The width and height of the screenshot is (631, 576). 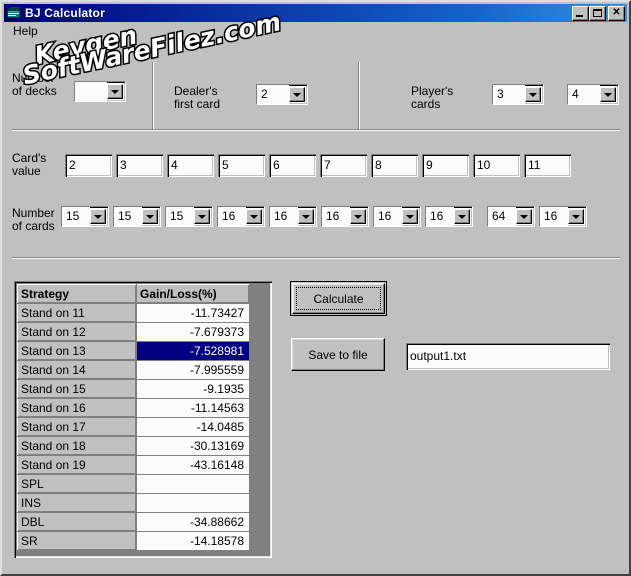 What do you see at coordinates (388, 216) in the screenshot?
I see `card-count-value-7: 16` at bounding box center [388, 216].